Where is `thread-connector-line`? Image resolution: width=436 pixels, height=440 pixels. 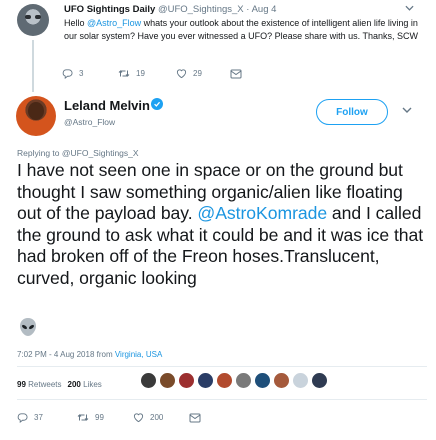 thread-connector-line is located at coordinates (33, 66).